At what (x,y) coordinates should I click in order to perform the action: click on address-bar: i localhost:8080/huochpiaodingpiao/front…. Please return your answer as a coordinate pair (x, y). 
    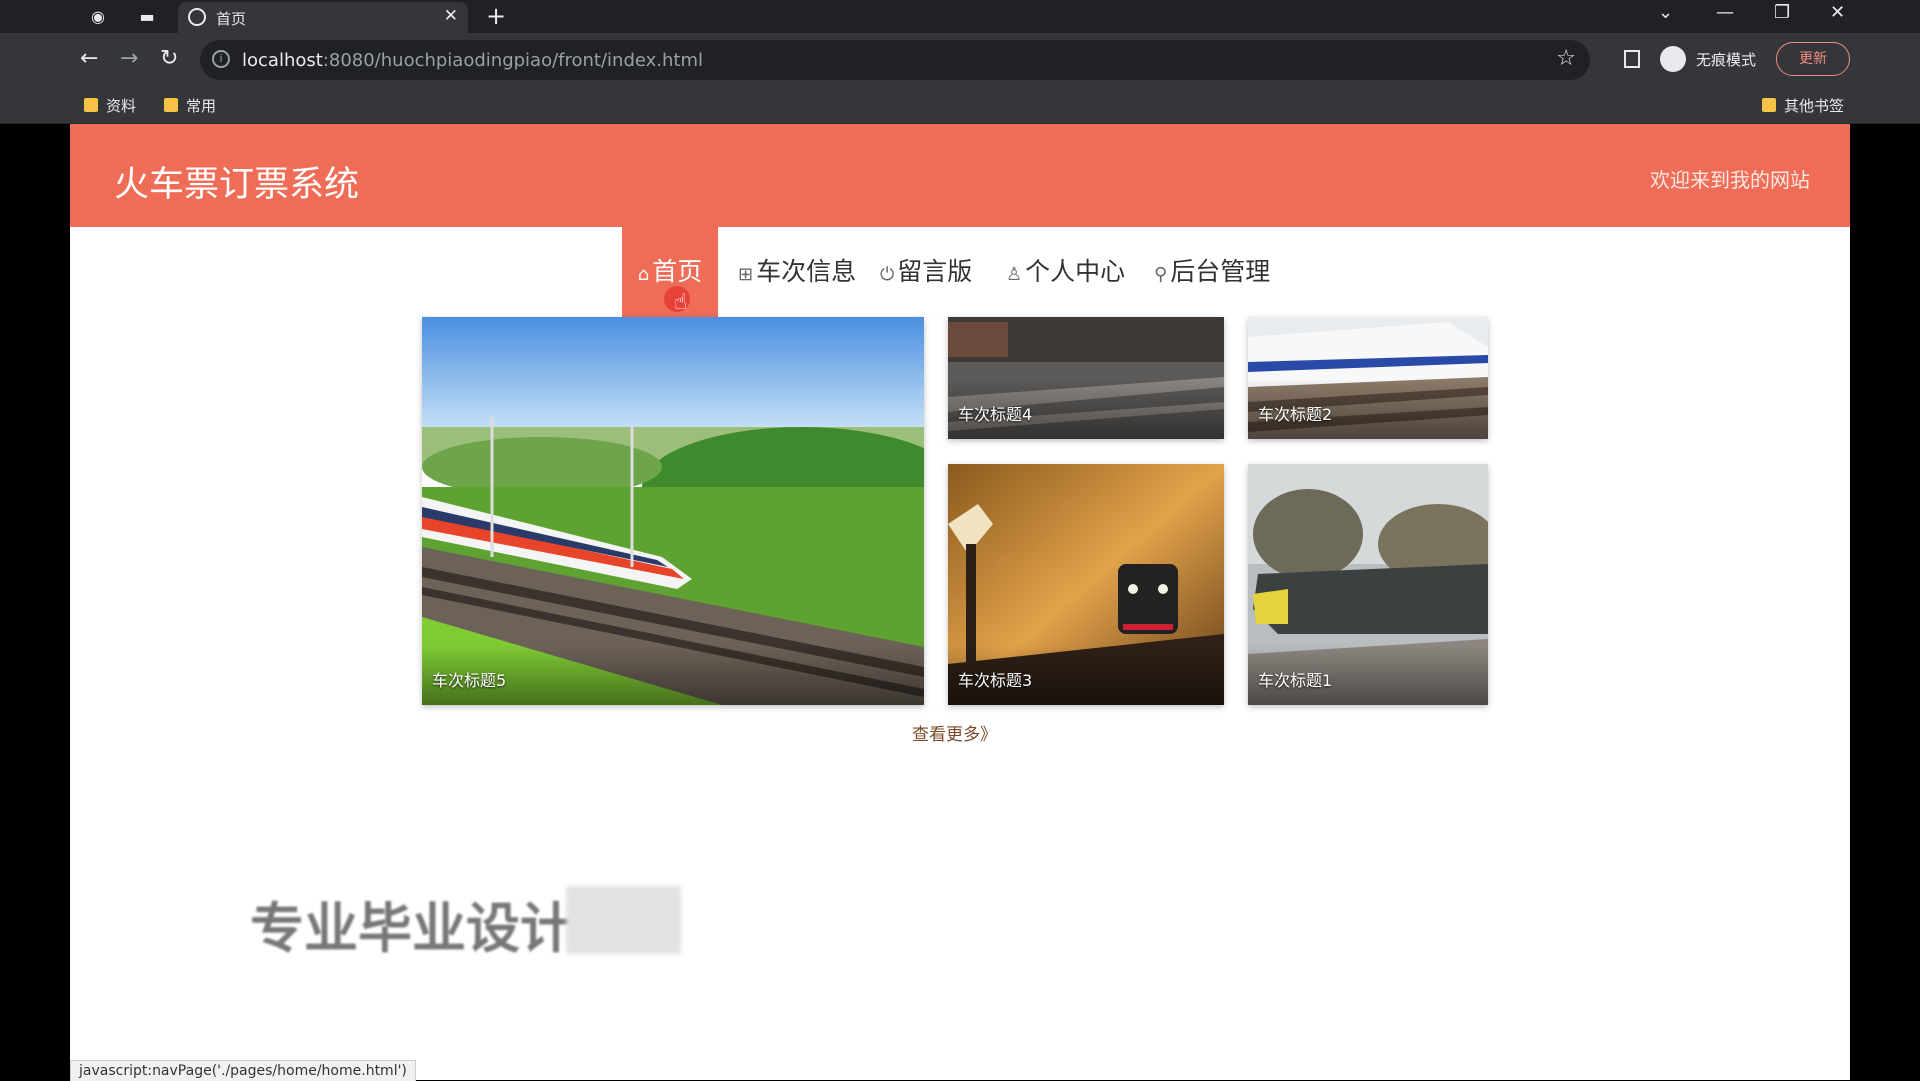
    Looking at the image, I should click on (895, 60).